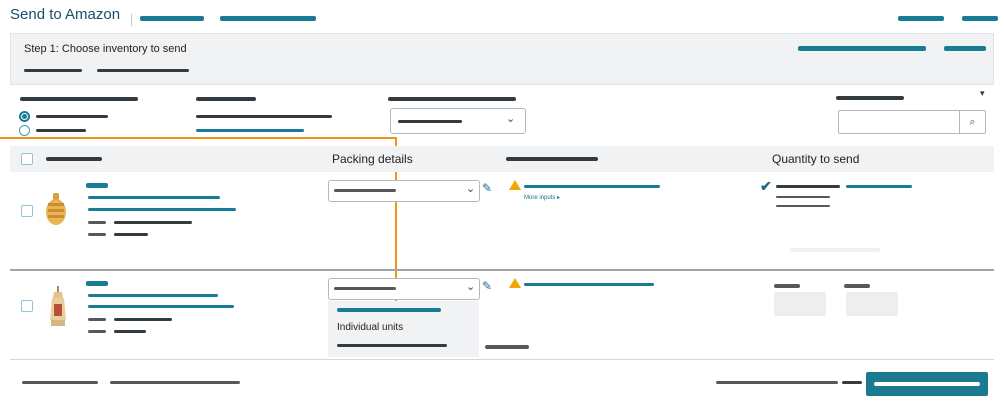  What do you see at coordinates (250, 130) in the screenshot?
I see `filter-link` at bounding box center [250, 130].